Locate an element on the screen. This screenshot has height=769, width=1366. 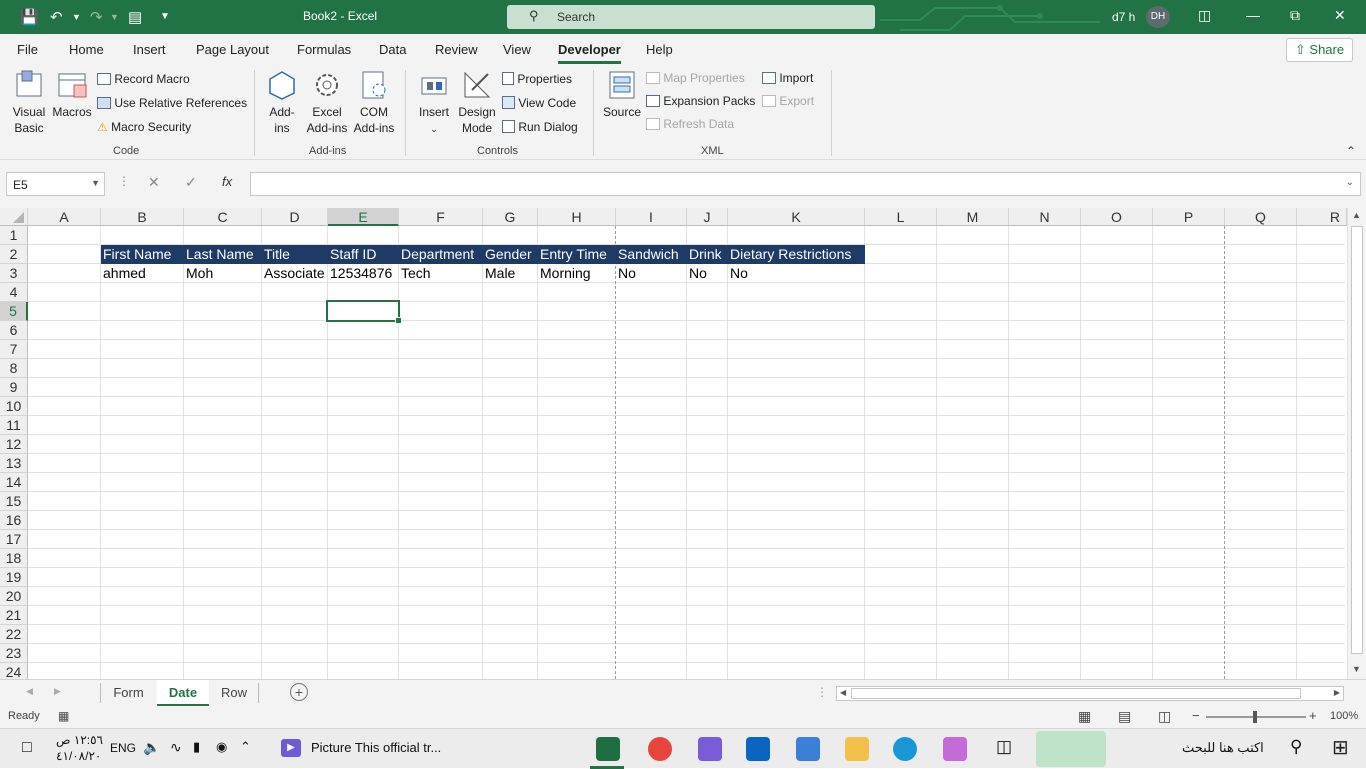
column-header-h: H is located at coordinates (577, 217).